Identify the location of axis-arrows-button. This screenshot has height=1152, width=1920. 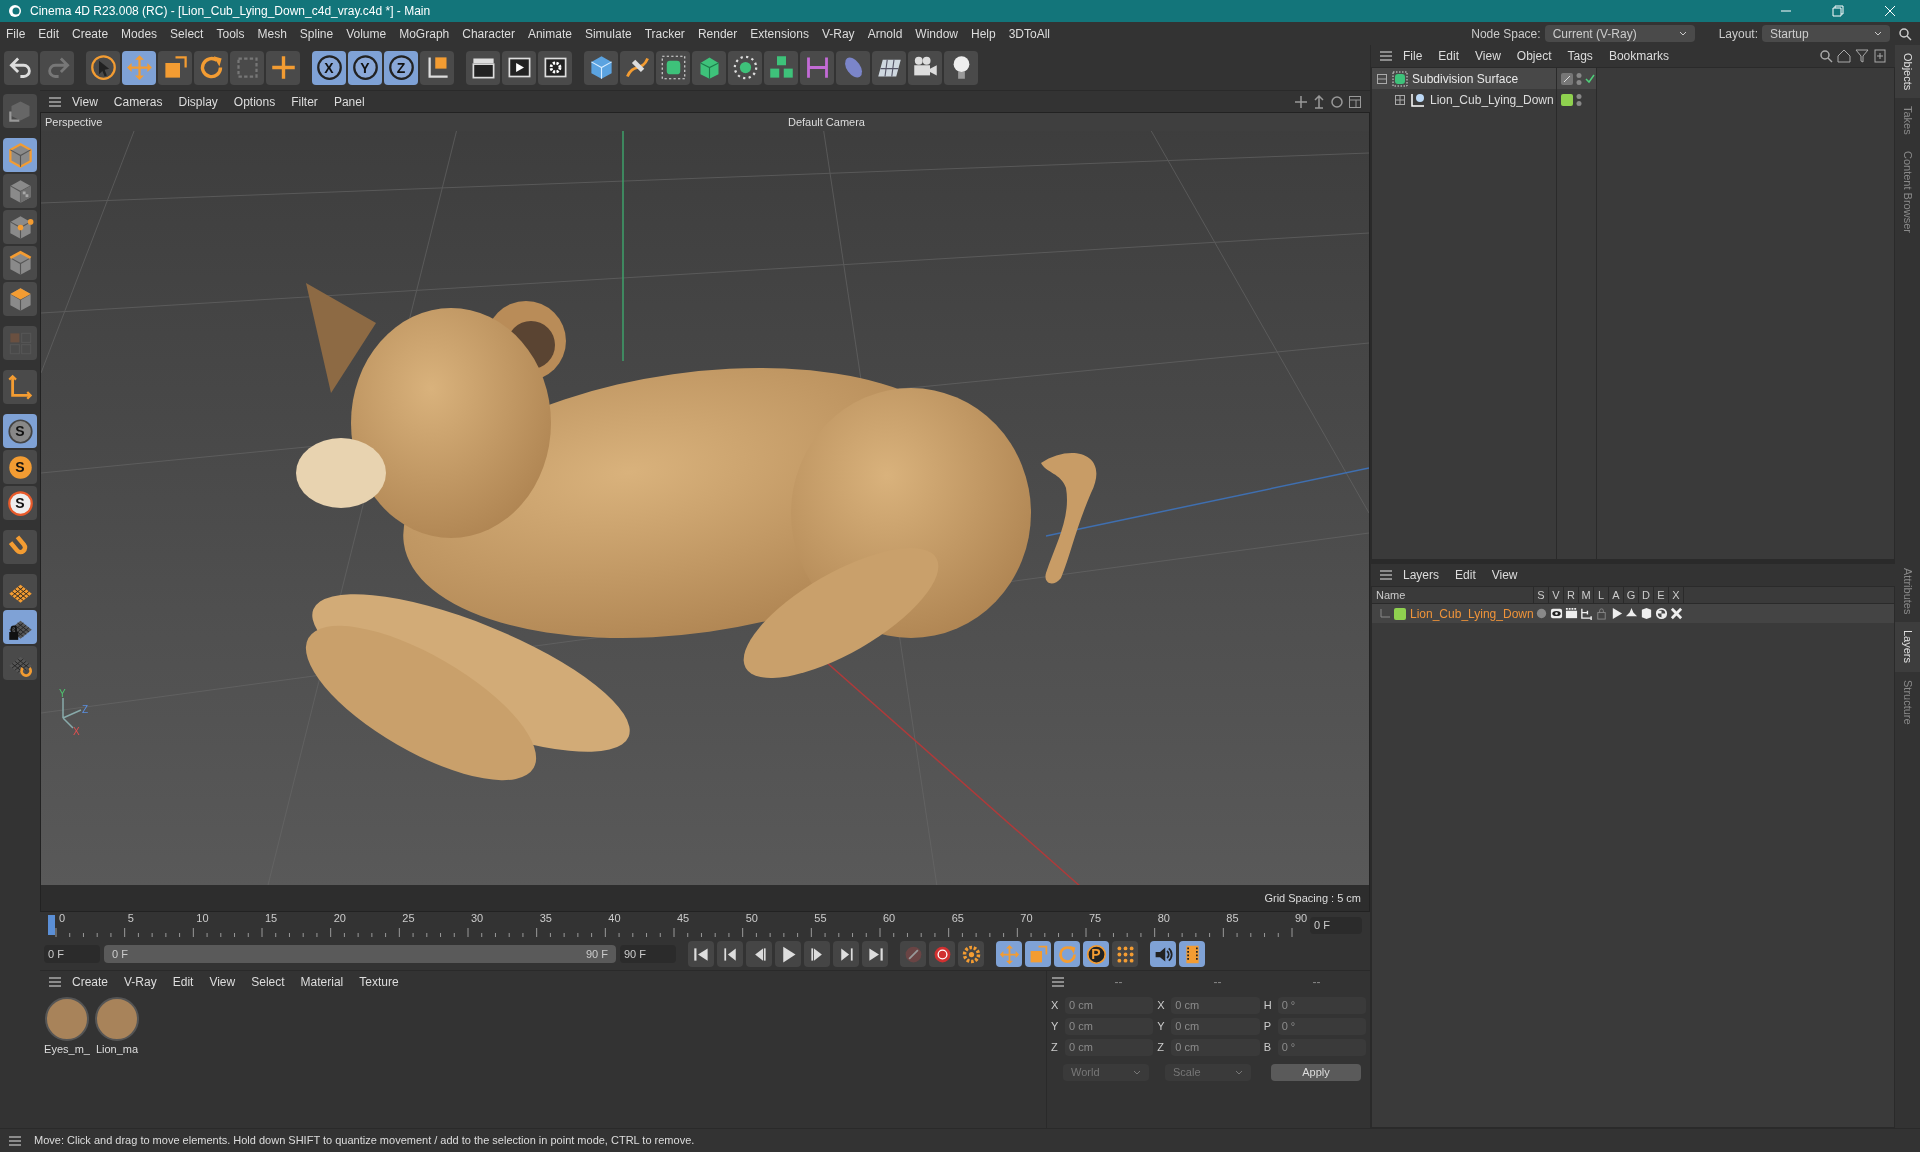
(20, 387).